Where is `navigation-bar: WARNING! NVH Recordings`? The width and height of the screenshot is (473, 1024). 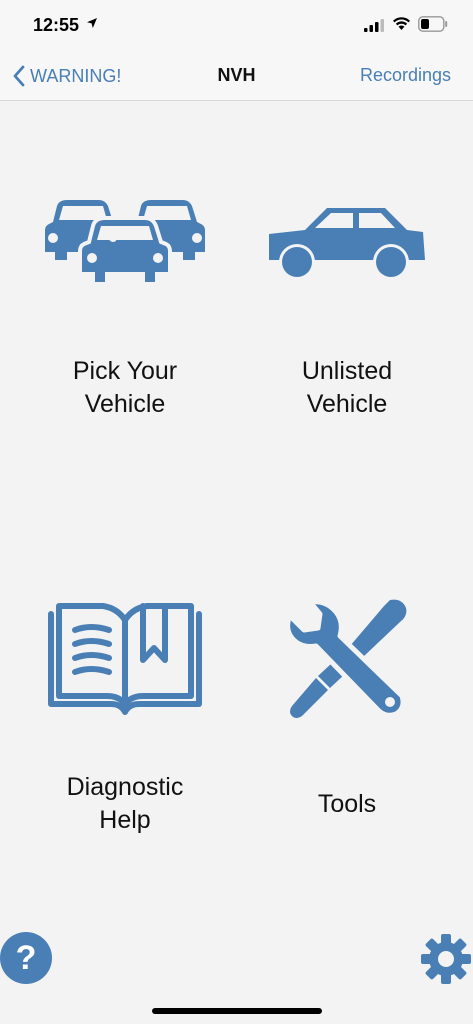 navigation-bar: WARNING! NVH Recordings is located at coordinates (236, 76).